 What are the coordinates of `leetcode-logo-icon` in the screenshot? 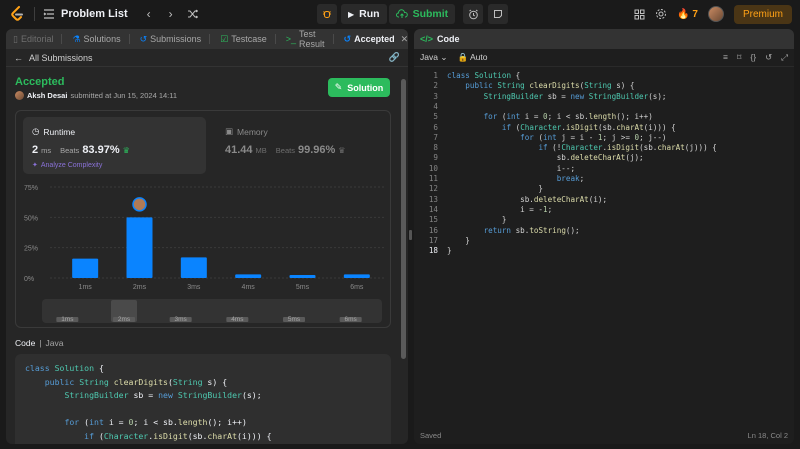 It's located at (17, 14).